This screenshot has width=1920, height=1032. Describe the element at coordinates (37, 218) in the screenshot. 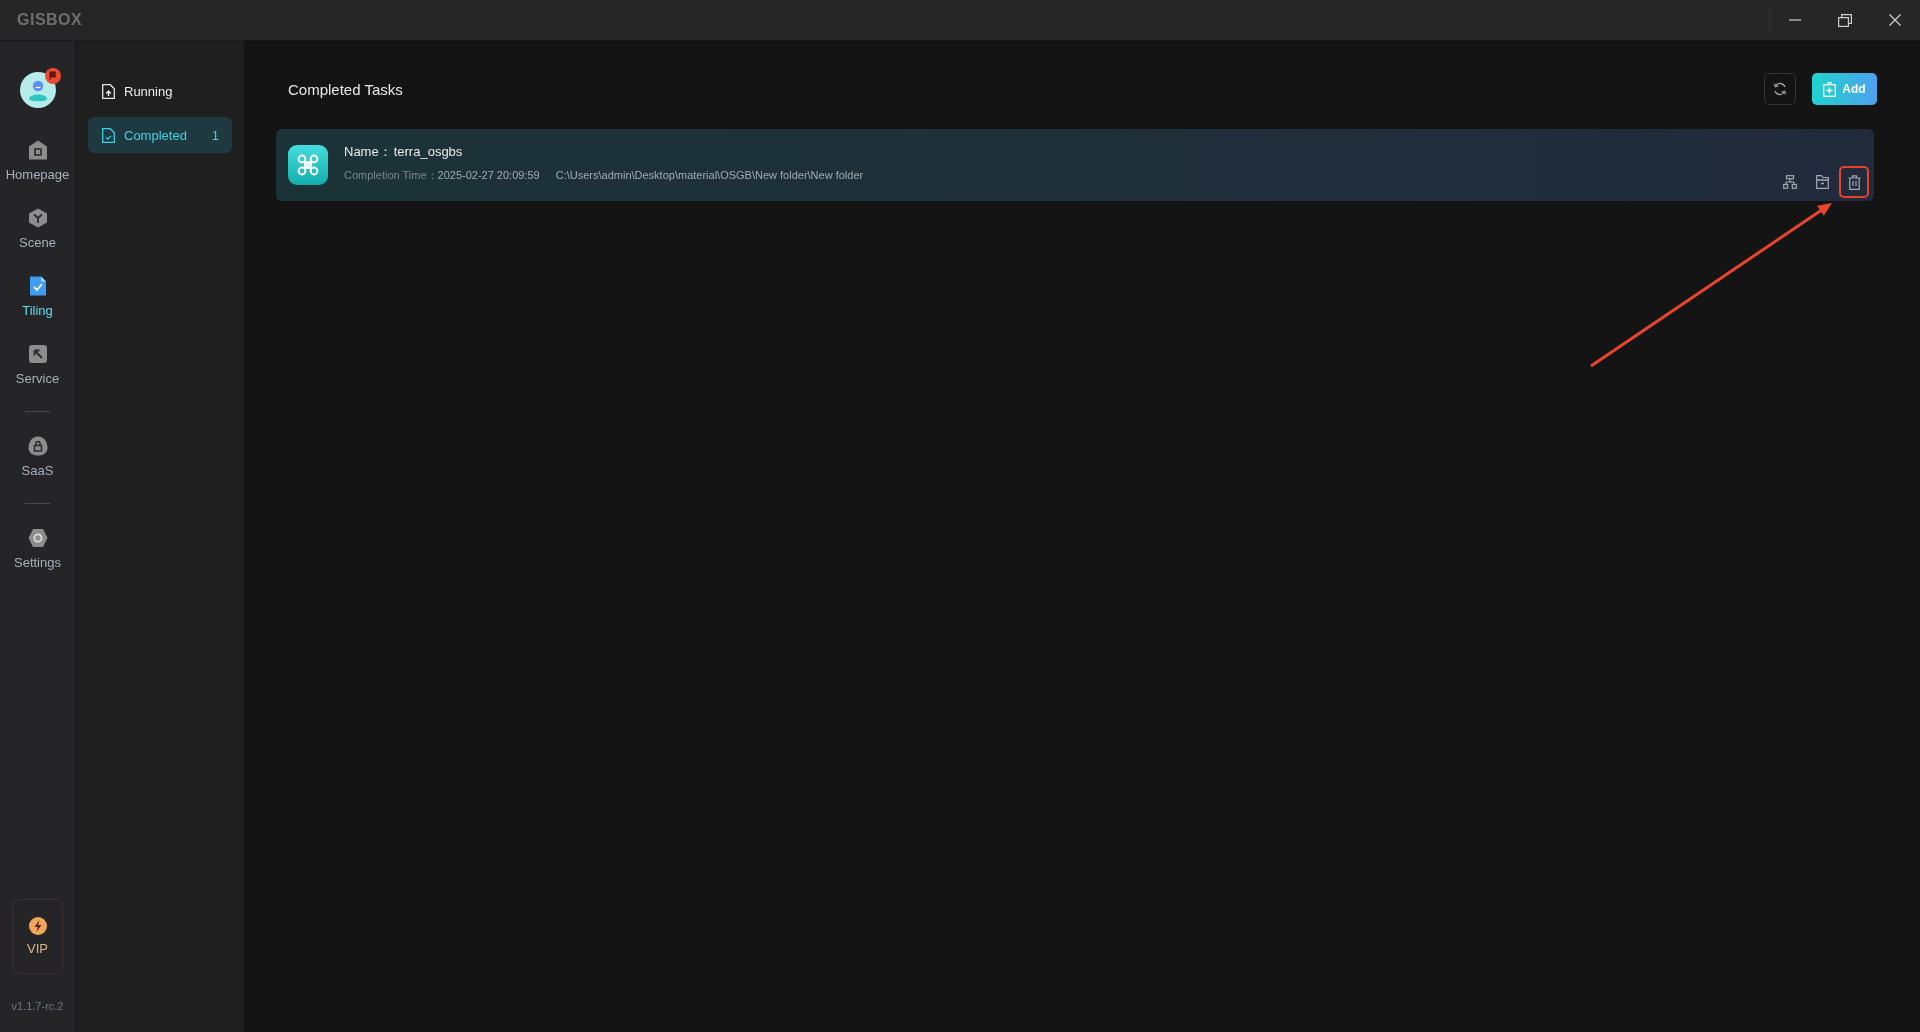

I see `cube-icon` at that location.